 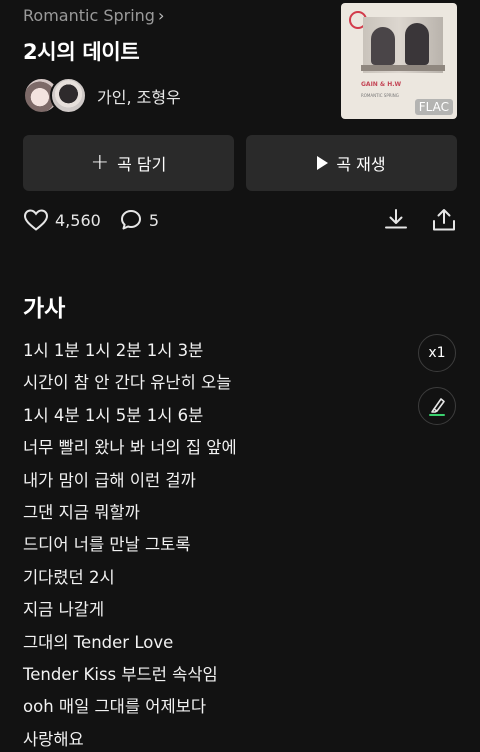 I want to click on lyric-line: 사랑해요, so click(x=213, y=738).